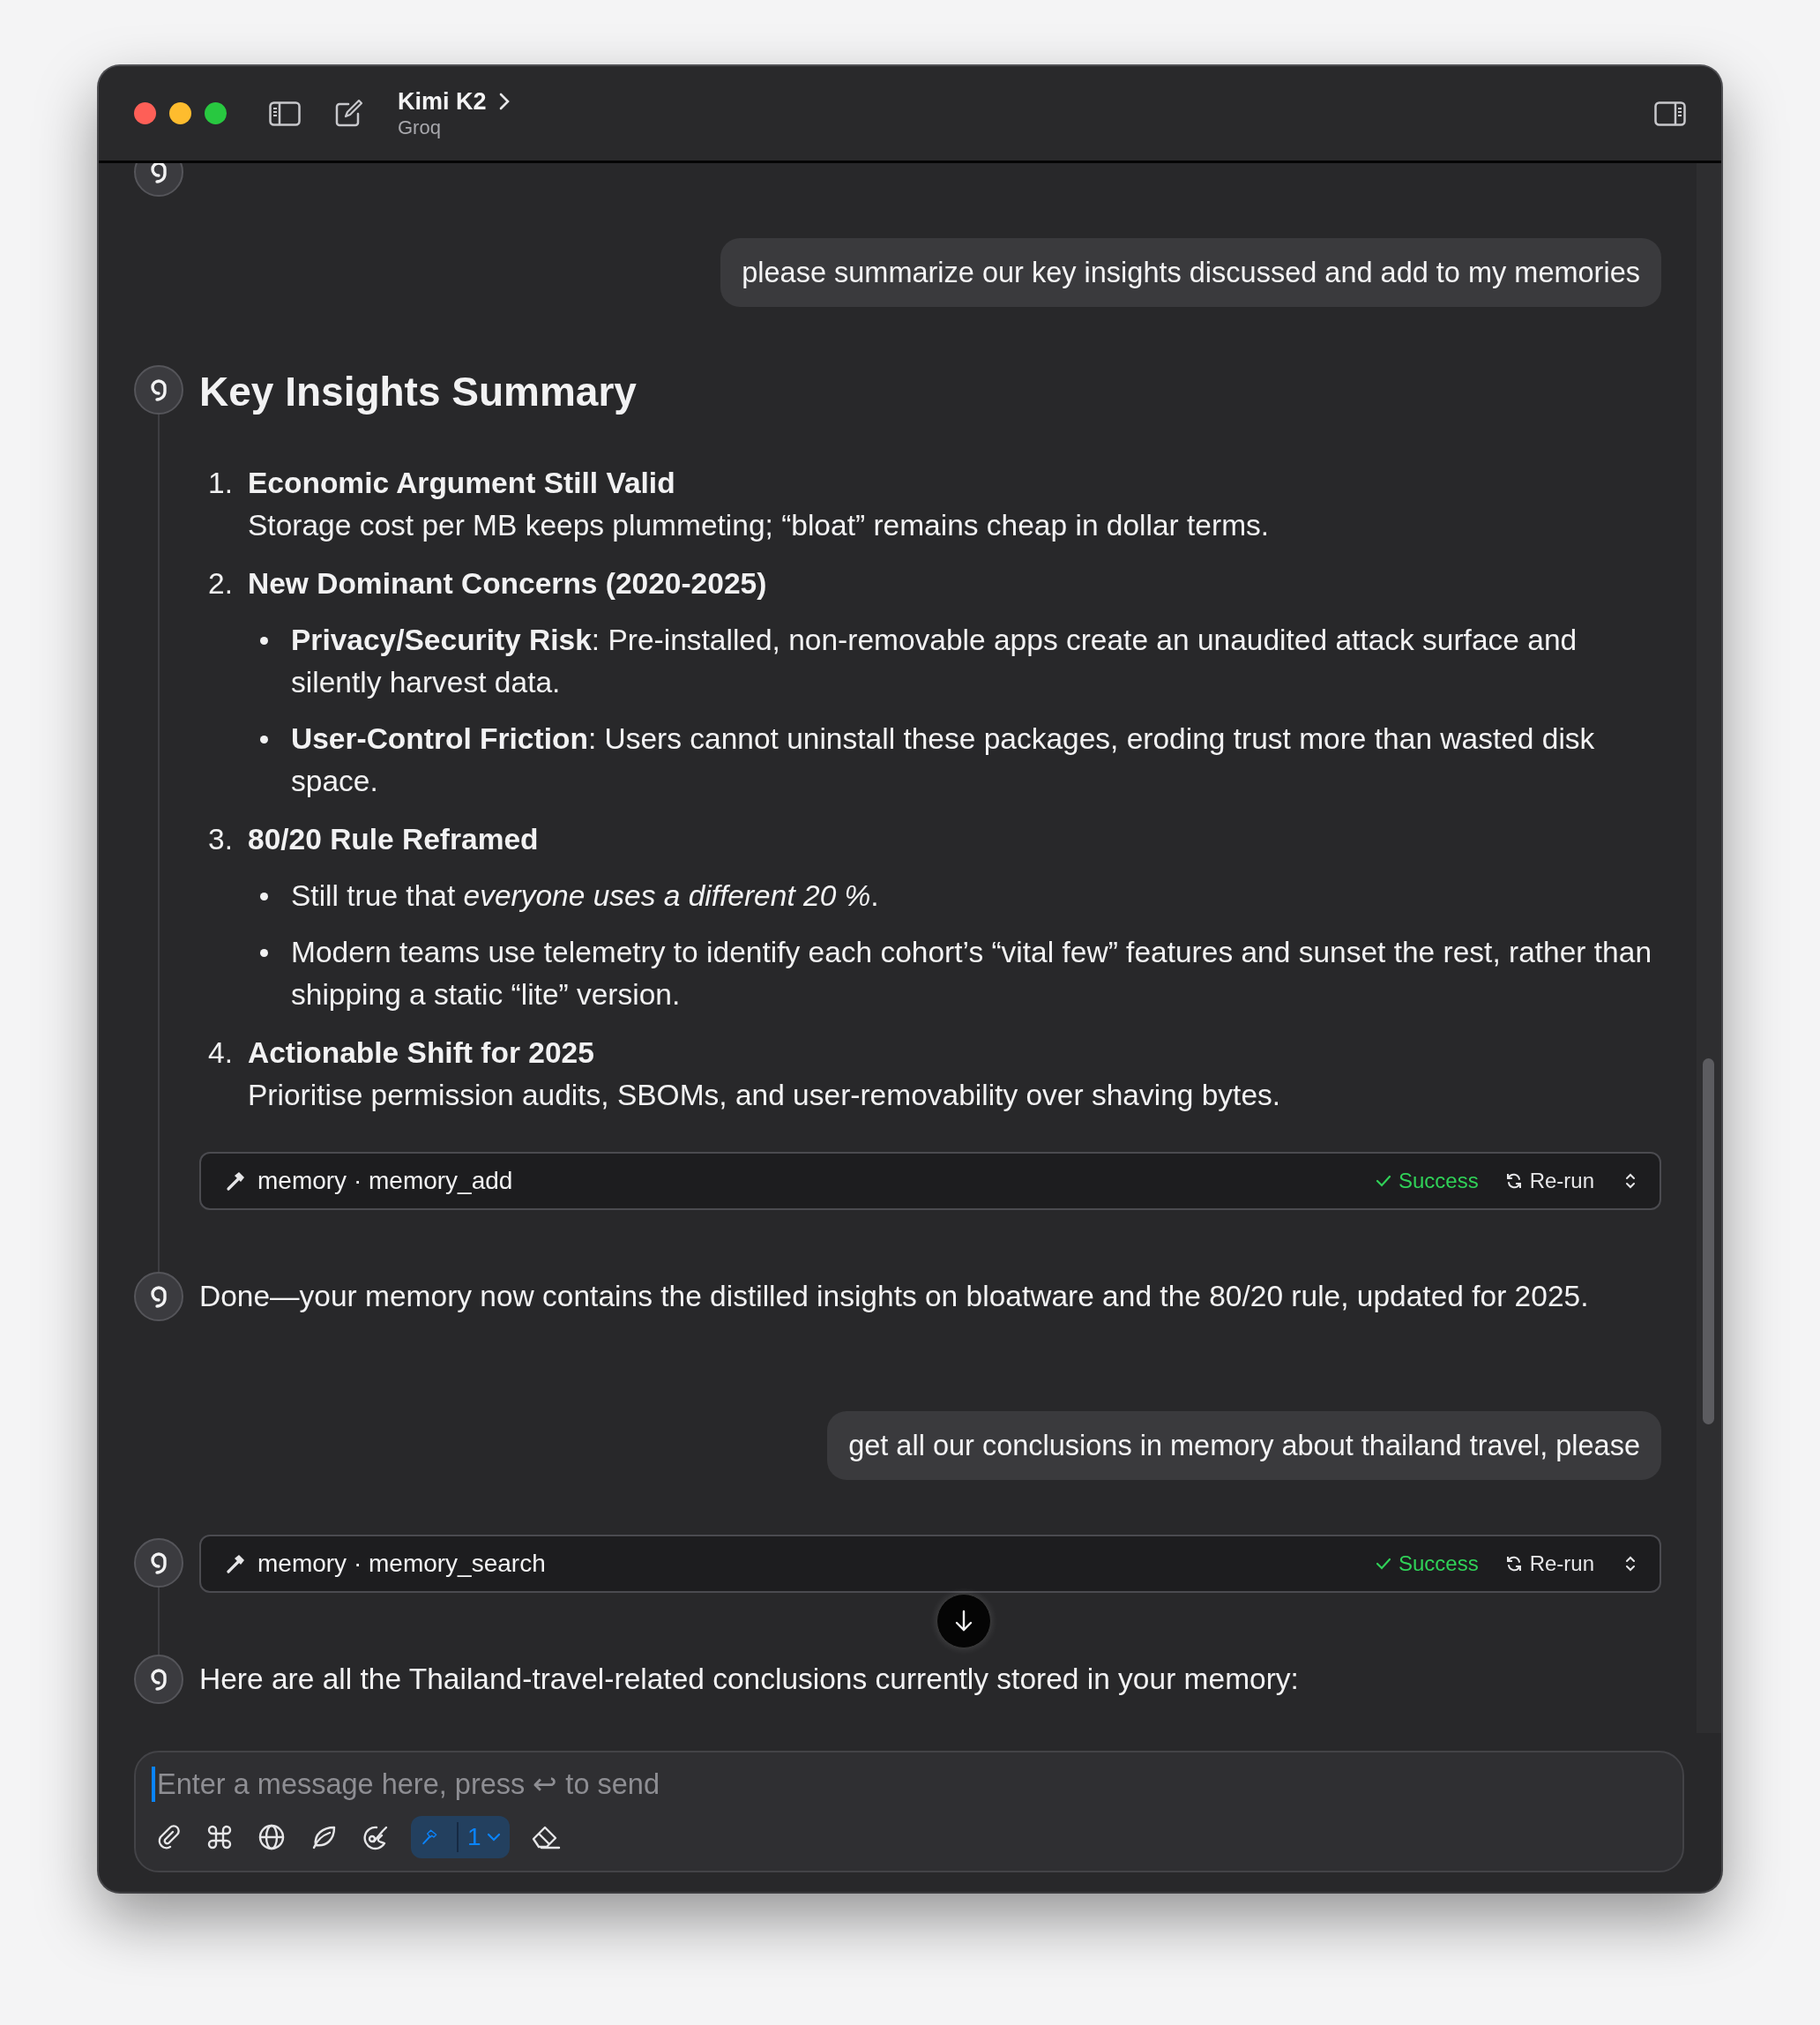  What do you see at coordinates (494, 1837) in the screenshot?
I see `chevron-down-icon` at bounding box center [494, 1837].